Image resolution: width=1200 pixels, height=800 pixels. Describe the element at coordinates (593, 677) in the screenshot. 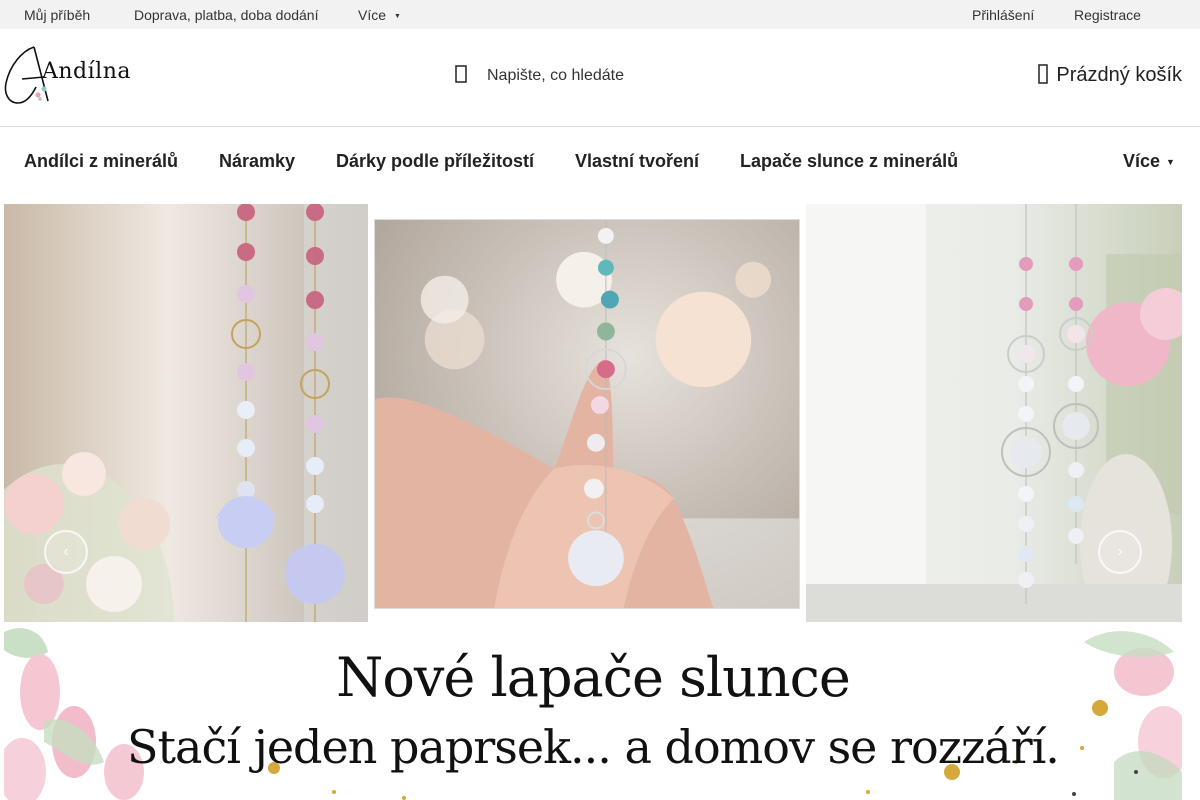

I see `banner-title: Nové lapače slunce` at that location.